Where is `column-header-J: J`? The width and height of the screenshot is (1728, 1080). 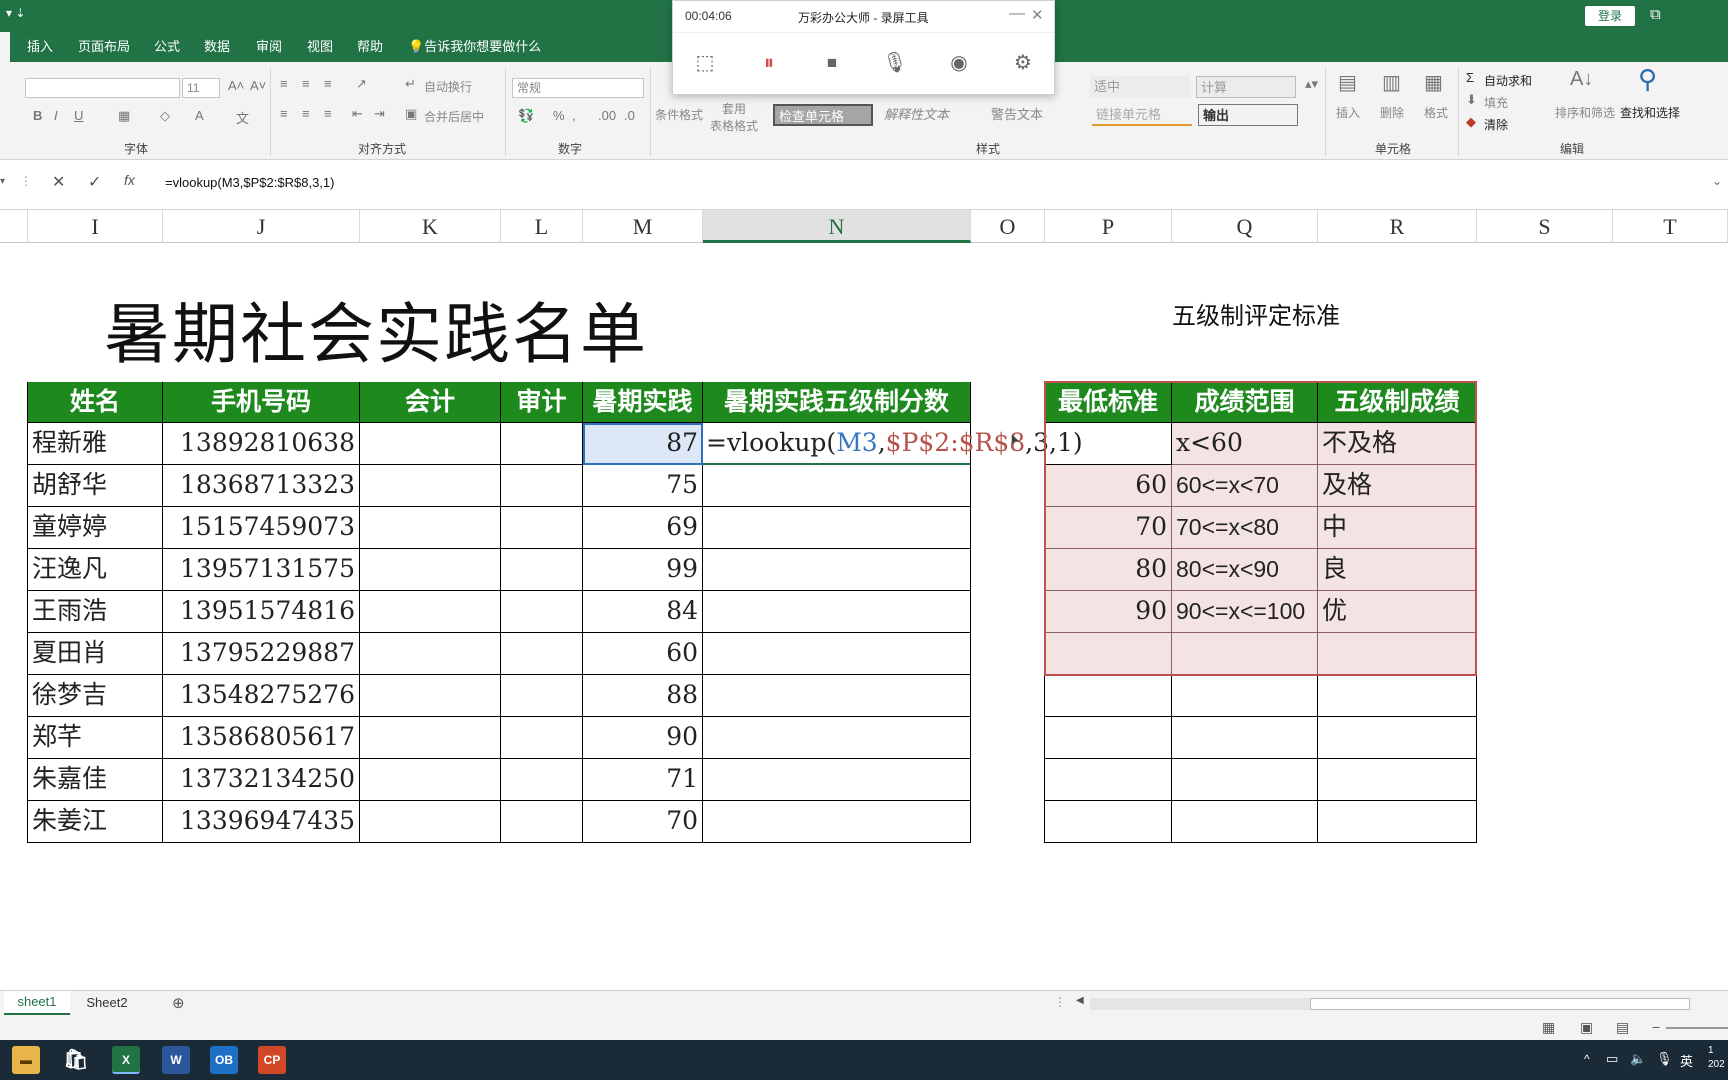 column-header-J: J is located at coordinates (261, 226).